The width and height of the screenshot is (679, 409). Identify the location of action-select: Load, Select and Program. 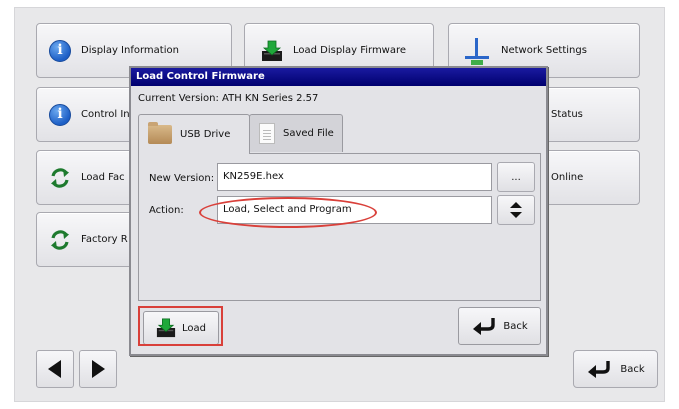
(354, 210).